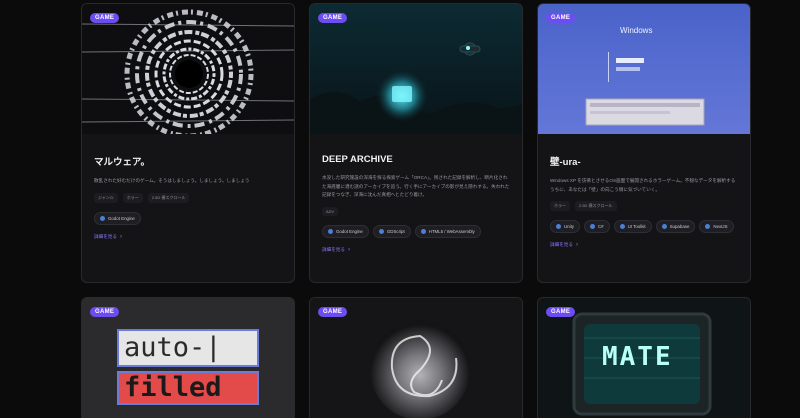 The image size is (800, 418). Describe the element at coordinates (416, 357) in the screenshot. I see `project-card-swirl: GAME` at that location.